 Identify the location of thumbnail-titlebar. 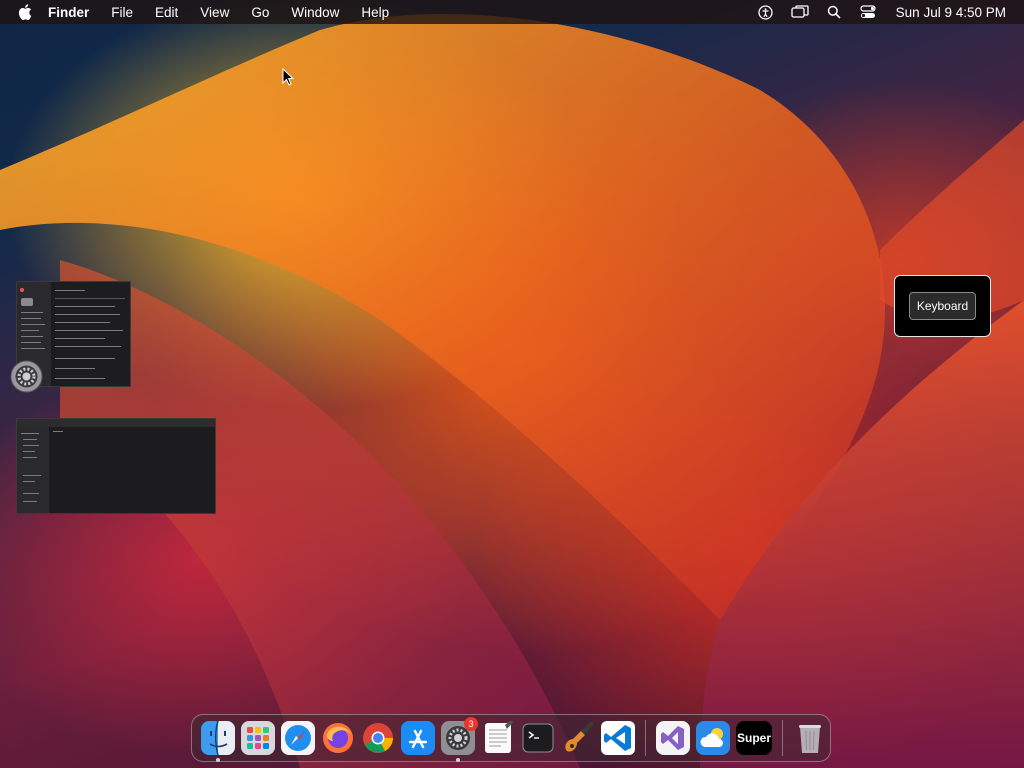
(116, 423).